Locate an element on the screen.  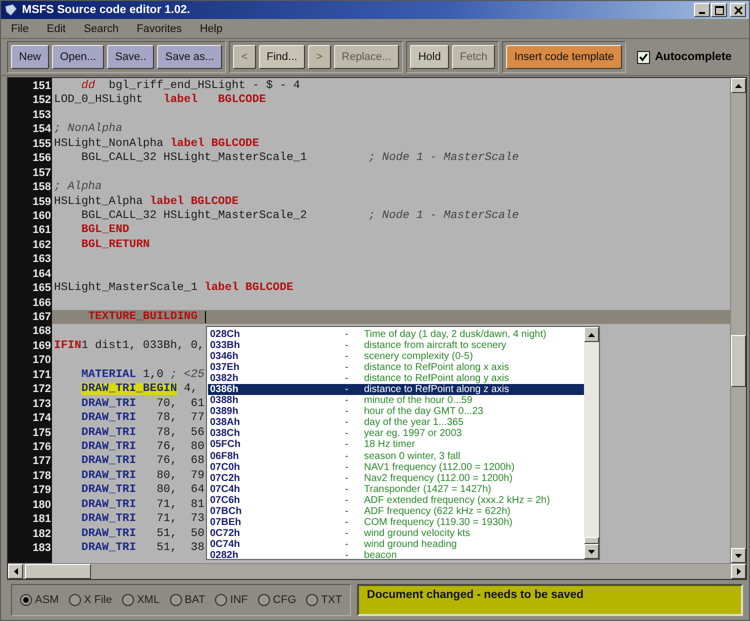
code-line: HSLight_NonAlpha label BGLCODE is located at coordinates (157, 144).